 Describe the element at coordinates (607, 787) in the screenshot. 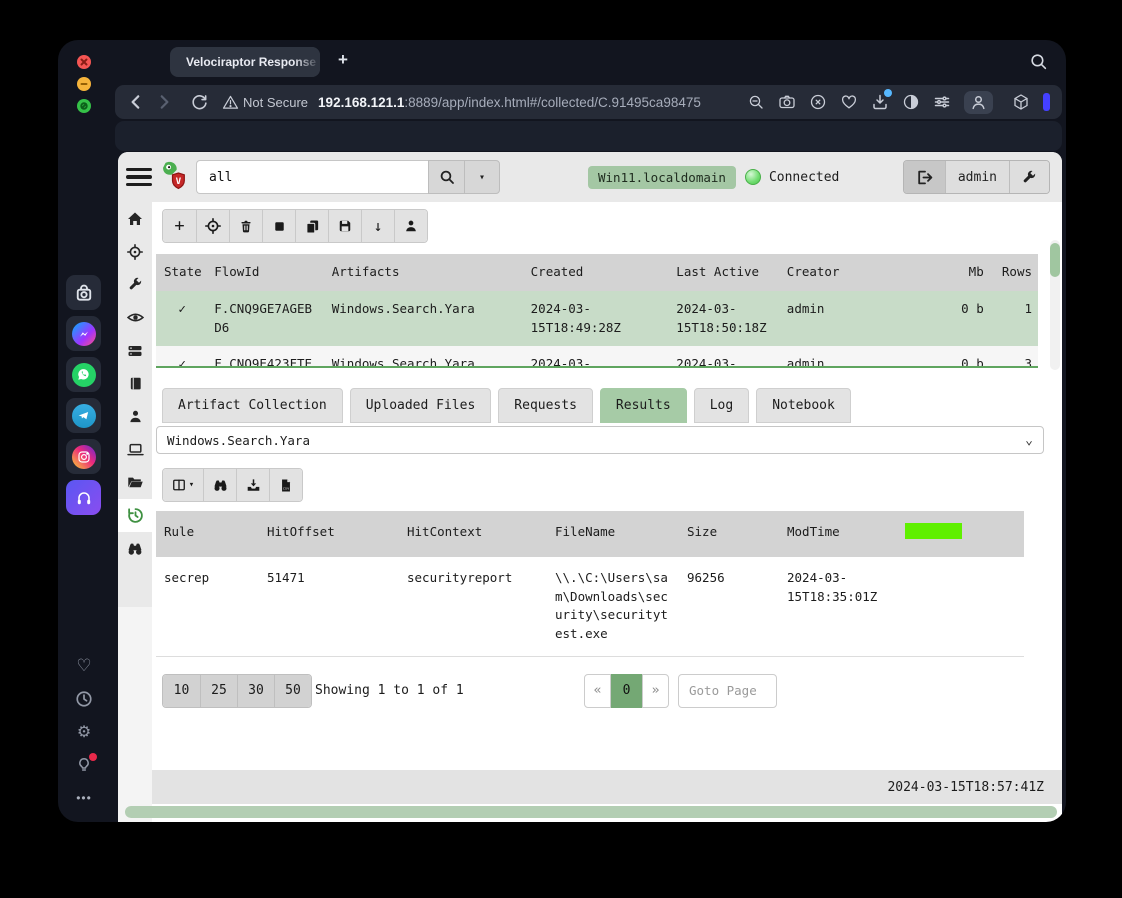

I see `status-footer: 2024-03-15T18:57:41Z` at that location.